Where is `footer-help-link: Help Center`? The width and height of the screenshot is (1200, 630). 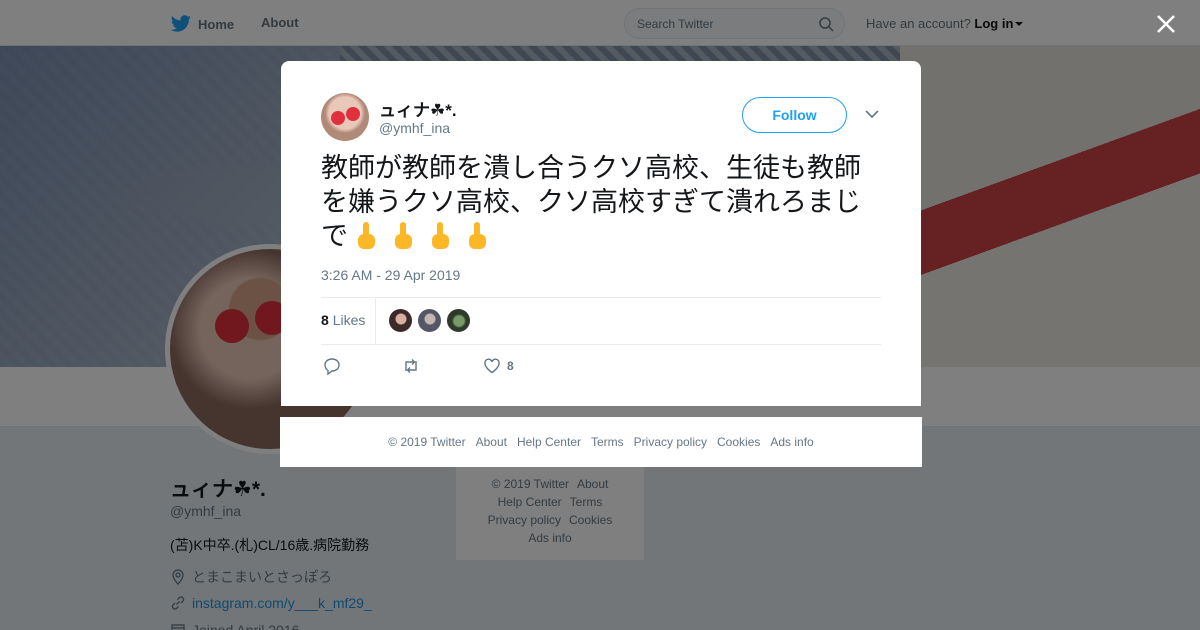 footer-help-link: Help Center is located at coordinates (549, 442).